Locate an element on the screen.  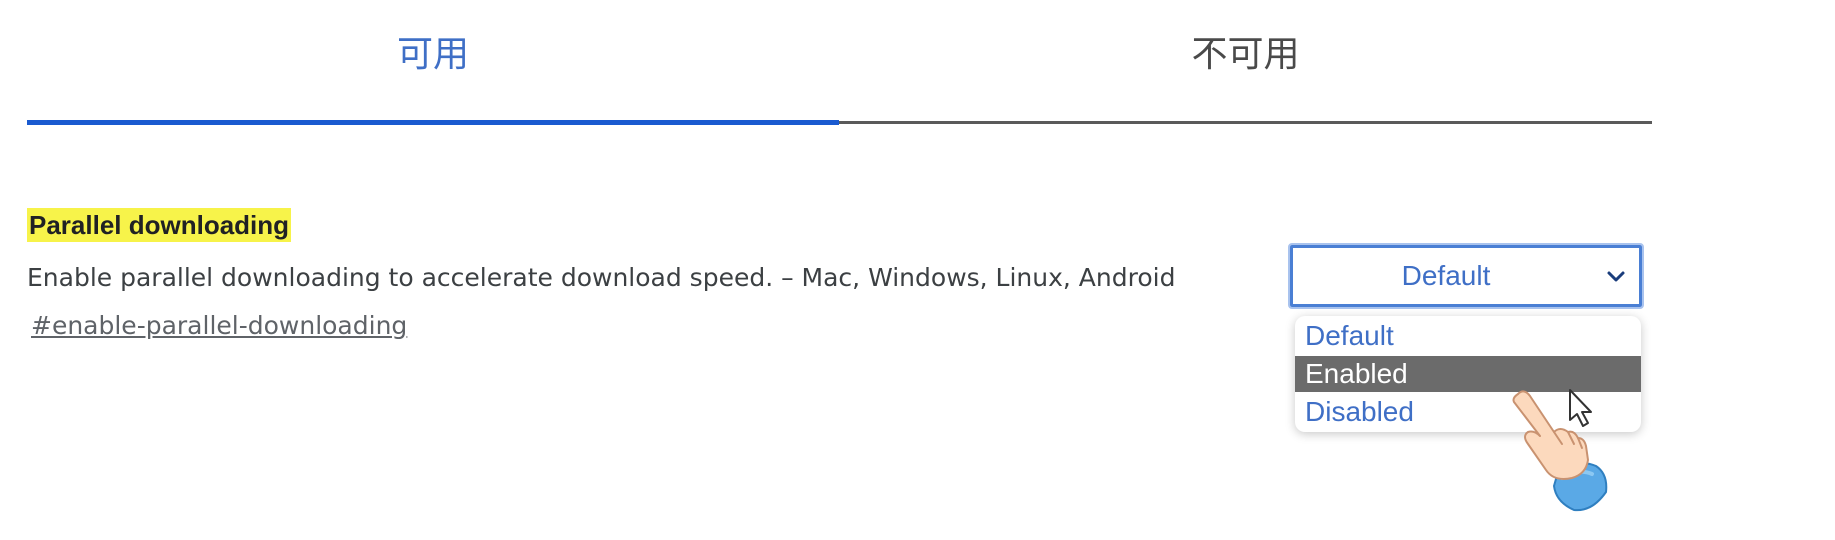
tab-unavailable: 不可用 is located at coordinates (1245, 62).